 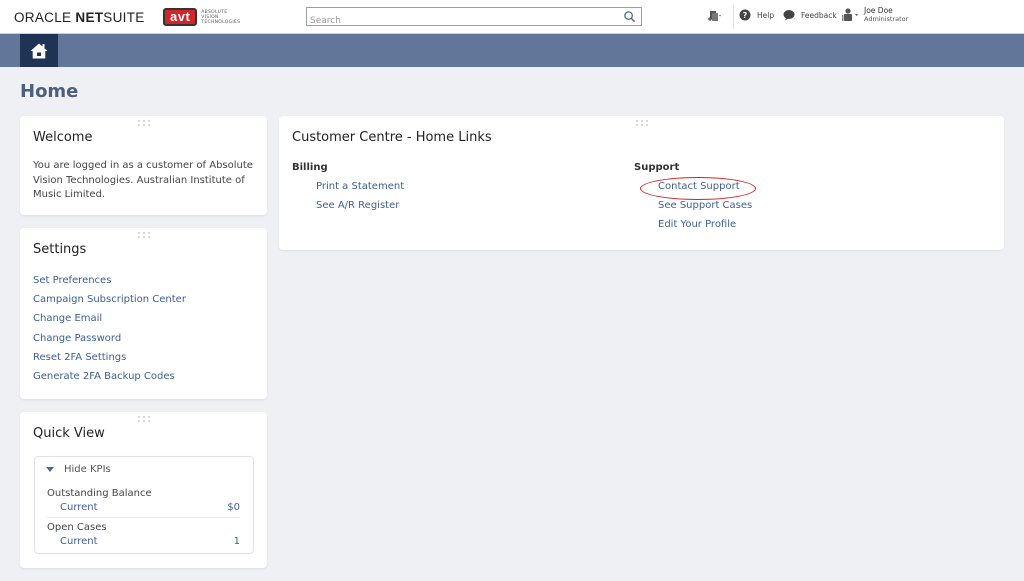 What do you see at coordinates (89, 17) in the screenshot?
I see `netsuite-wordmark-bold: NET` at bounding box center [89, 17].